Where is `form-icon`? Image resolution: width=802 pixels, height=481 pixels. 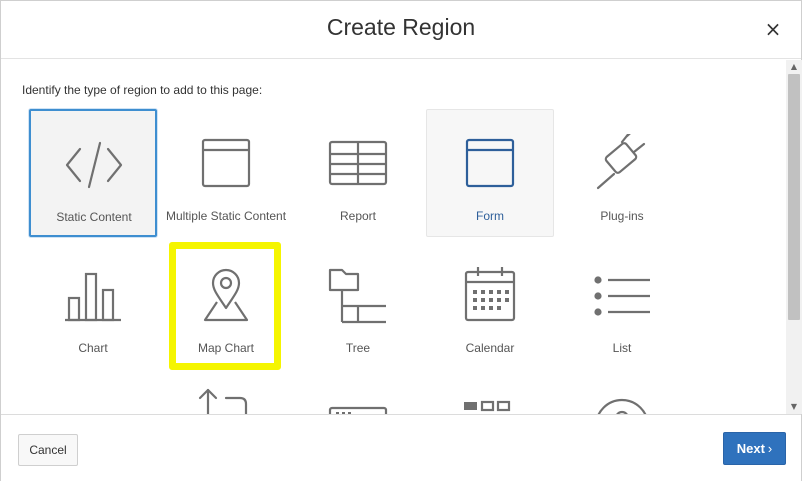 form-icon is located at coordinates (490, 160).